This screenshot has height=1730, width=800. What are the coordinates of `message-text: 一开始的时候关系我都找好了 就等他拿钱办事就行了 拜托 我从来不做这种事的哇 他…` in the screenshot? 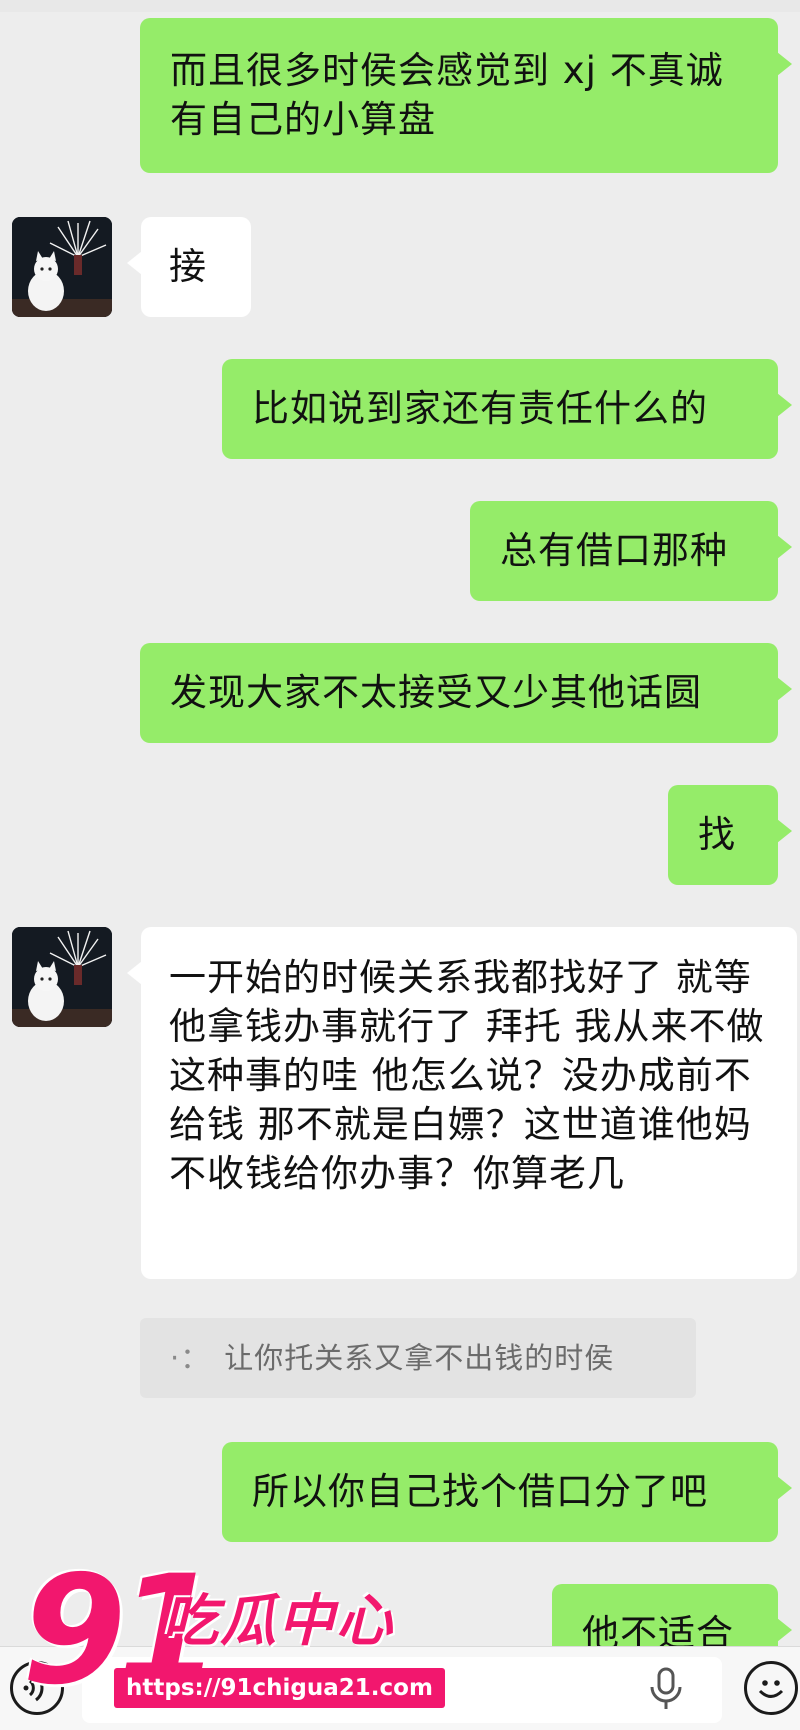 It's located at (467, 1075).